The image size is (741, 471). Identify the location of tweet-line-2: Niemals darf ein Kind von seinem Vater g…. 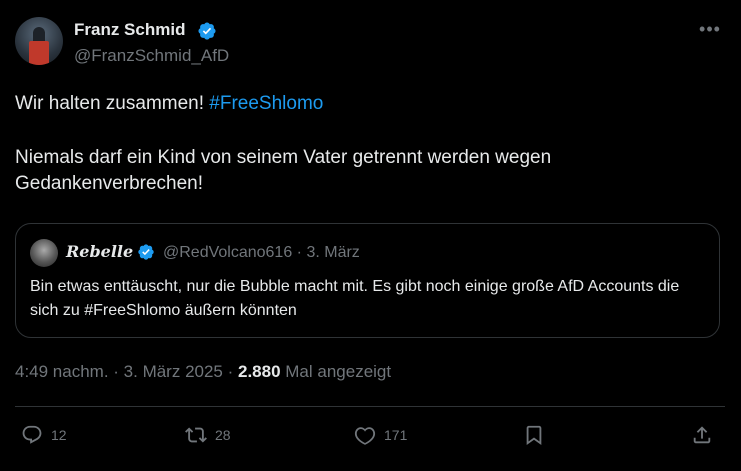
(283, 170).